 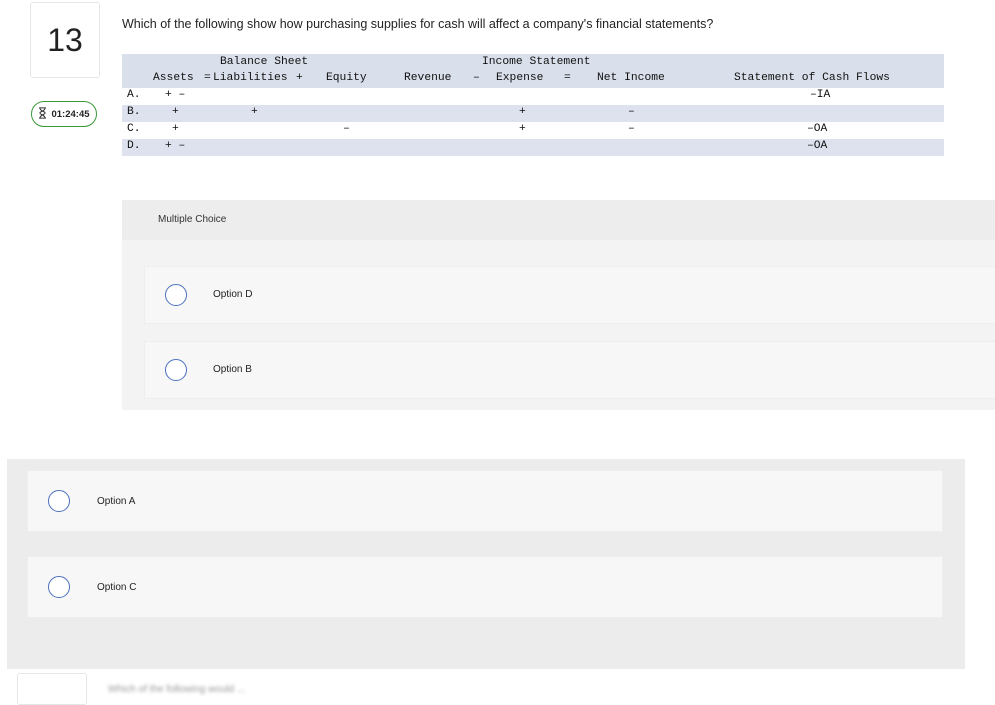 What do you see at coordinates (70, 114) in the screenshot?
I see `timer-text: 01:24:45` at bounding box center [70, 114].